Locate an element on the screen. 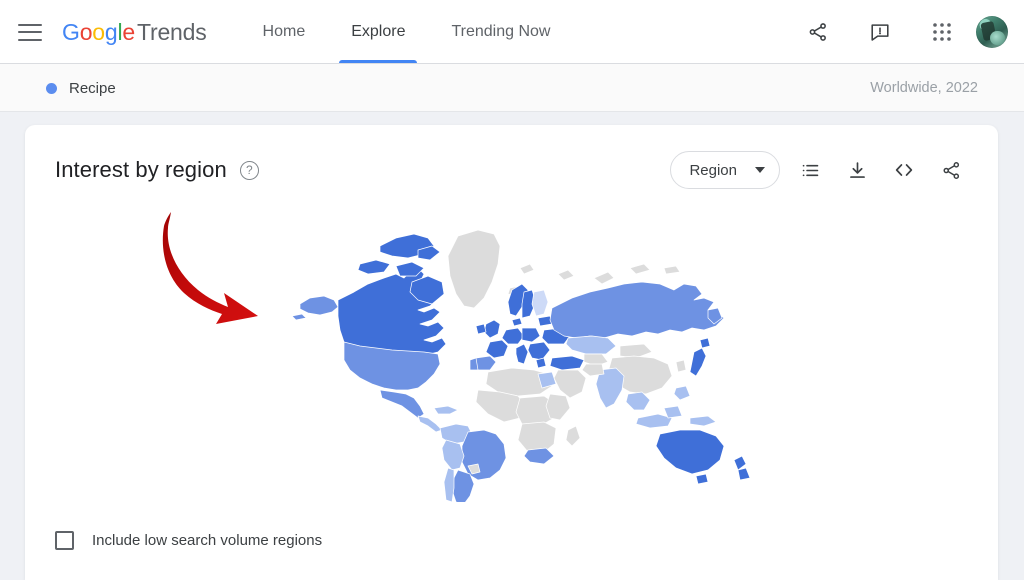  region-peru-bolivia is located at coordinates (452, 455).